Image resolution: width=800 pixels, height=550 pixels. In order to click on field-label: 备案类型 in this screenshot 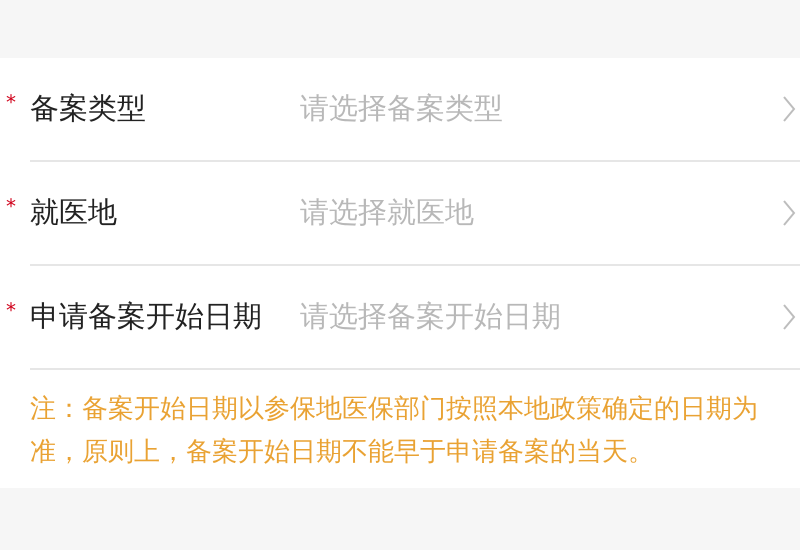, I will do `click(88, 109)`.